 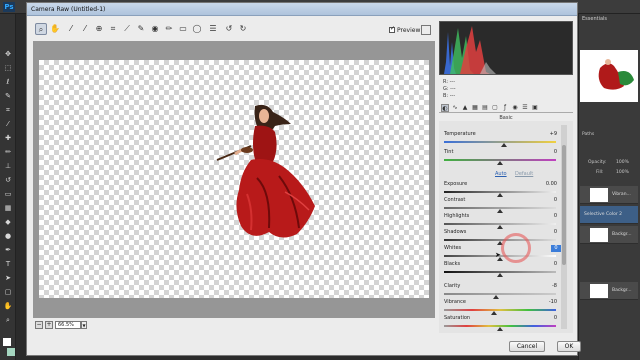 What do you see at coordinates (500, 275) in the screenshot?
I see `blacks-thumb` at bounding box center [500, 275].